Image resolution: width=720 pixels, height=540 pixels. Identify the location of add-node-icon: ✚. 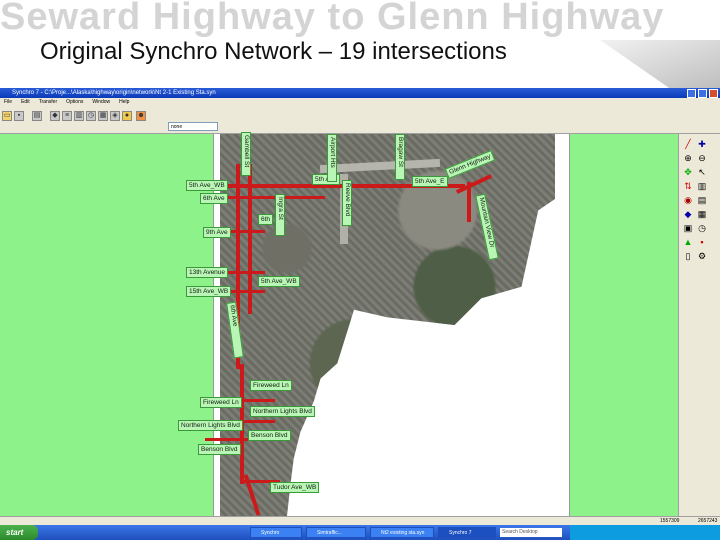
(702, 144).